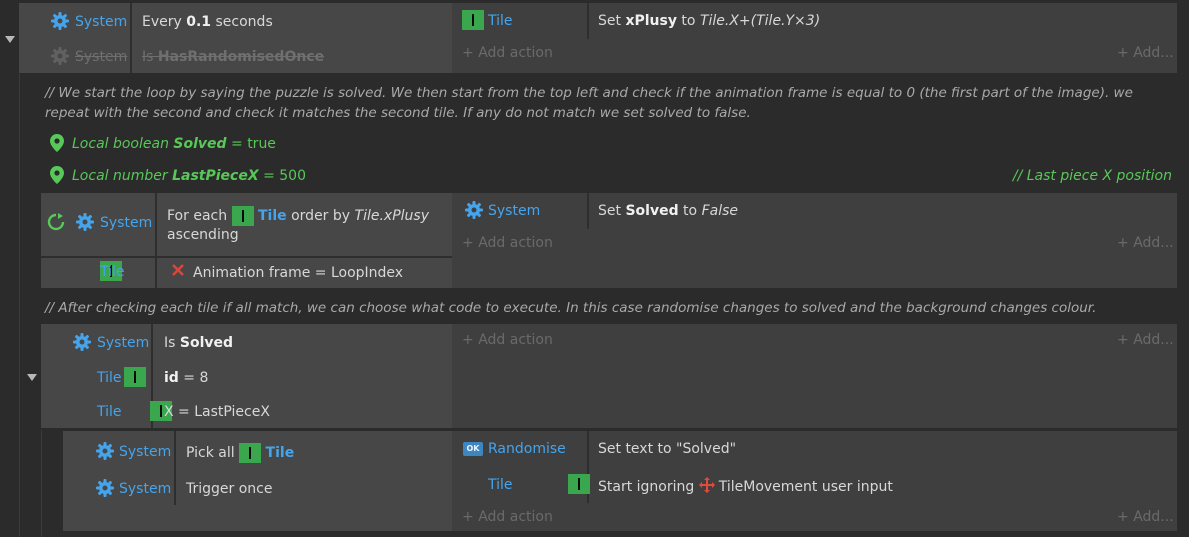 This screenshot has height=537, width=1189. What do you see at coordinates (760, 21) in the screenshot?
I see `expression: Tile.X+(Tile.Y×3)` at bounding box center [760, 21].